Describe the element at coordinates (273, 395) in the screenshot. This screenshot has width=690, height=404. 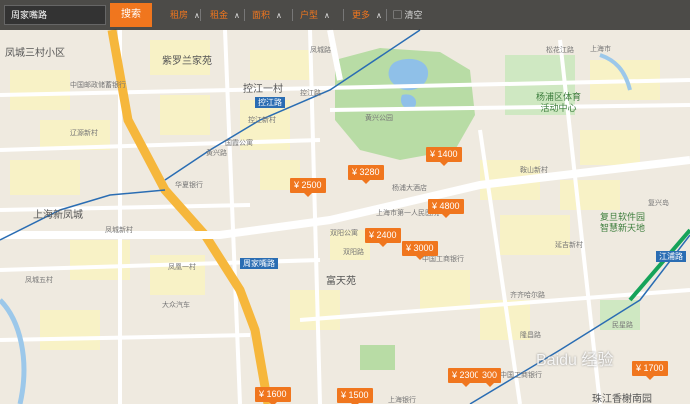
I see `price-pin: ¥ 1600` at that location.